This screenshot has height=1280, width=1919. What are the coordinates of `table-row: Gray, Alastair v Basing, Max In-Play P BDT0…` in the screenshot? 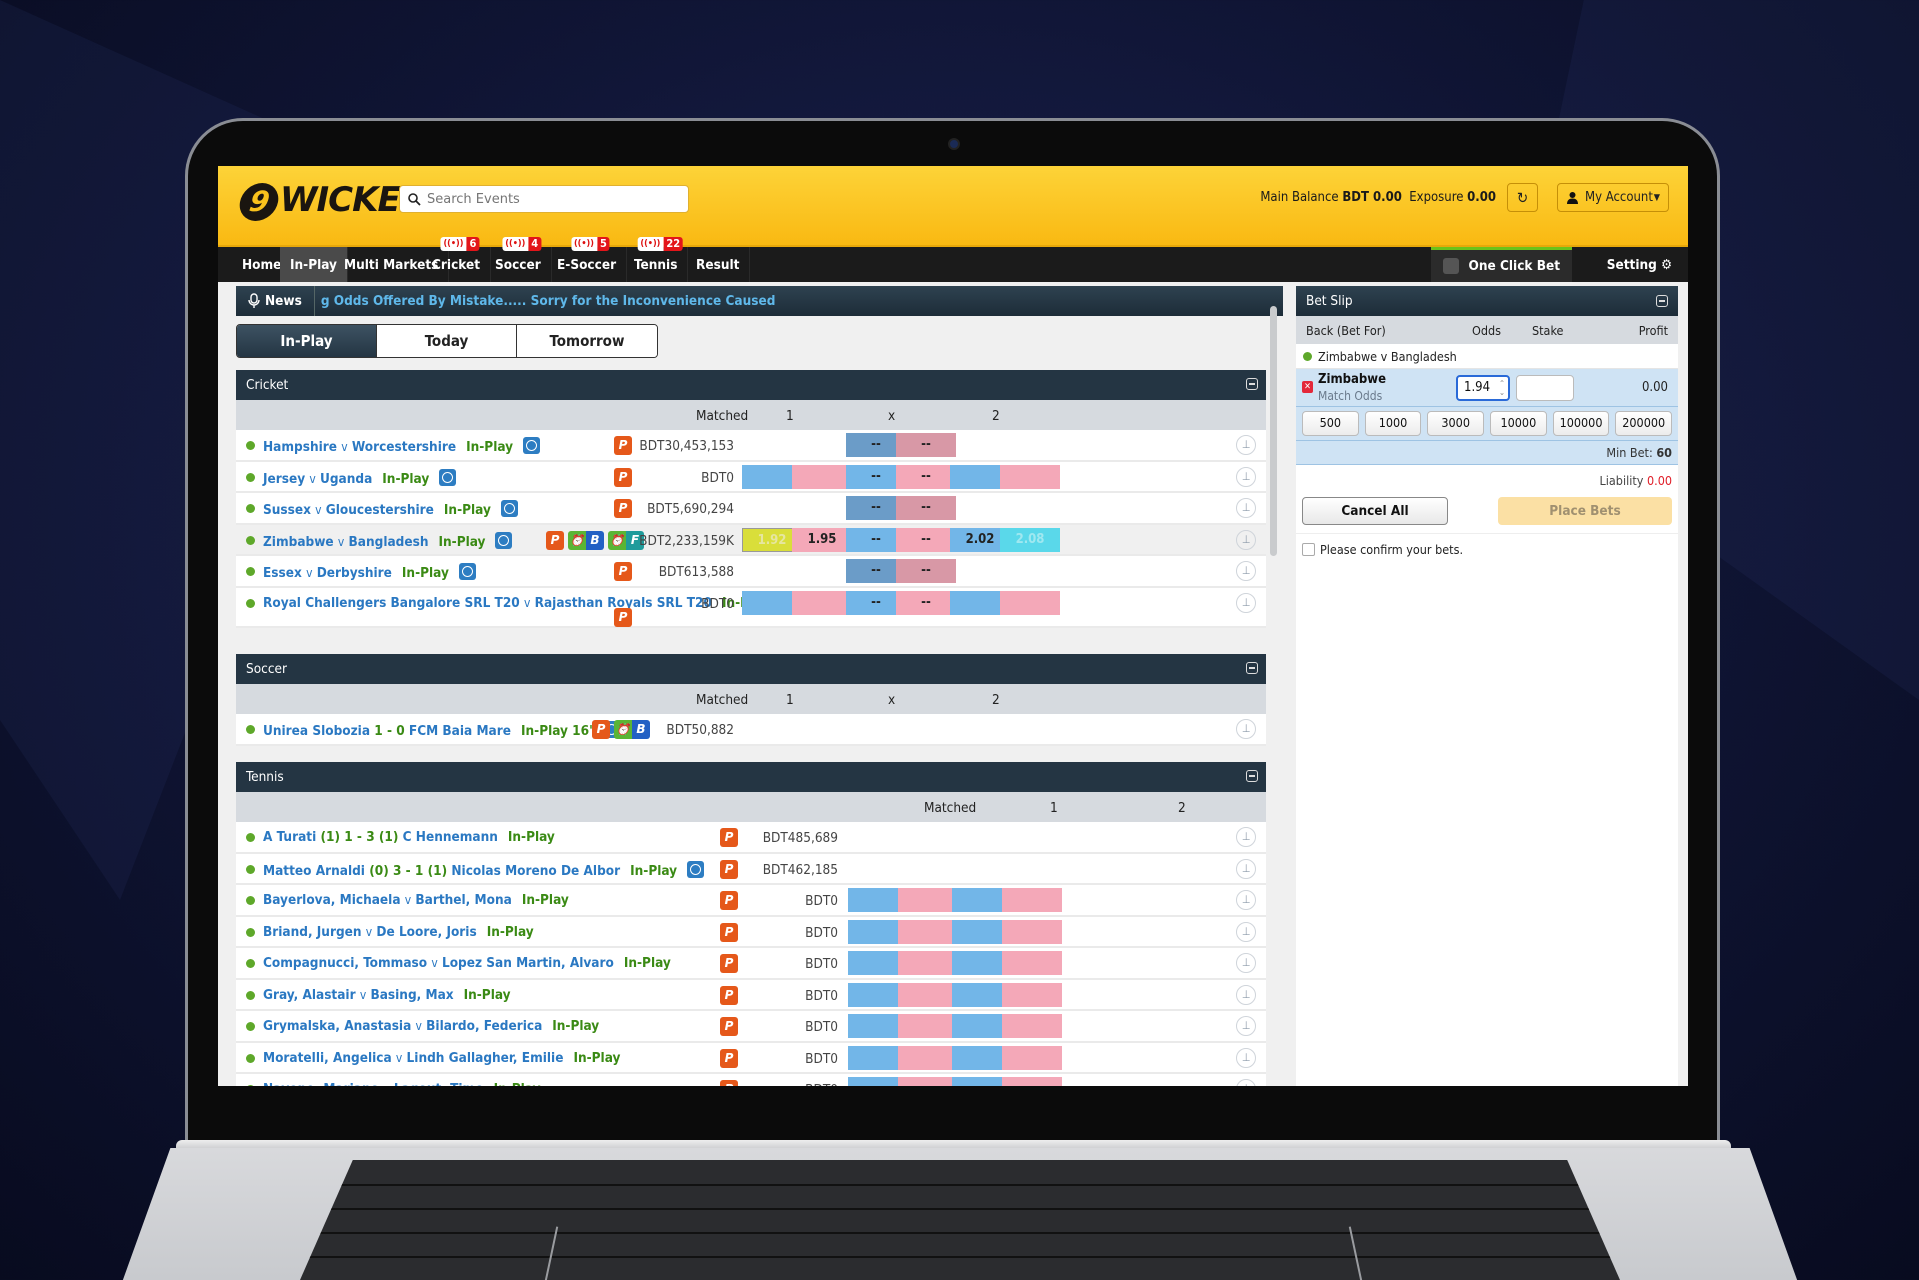 It's located at (751, 995).